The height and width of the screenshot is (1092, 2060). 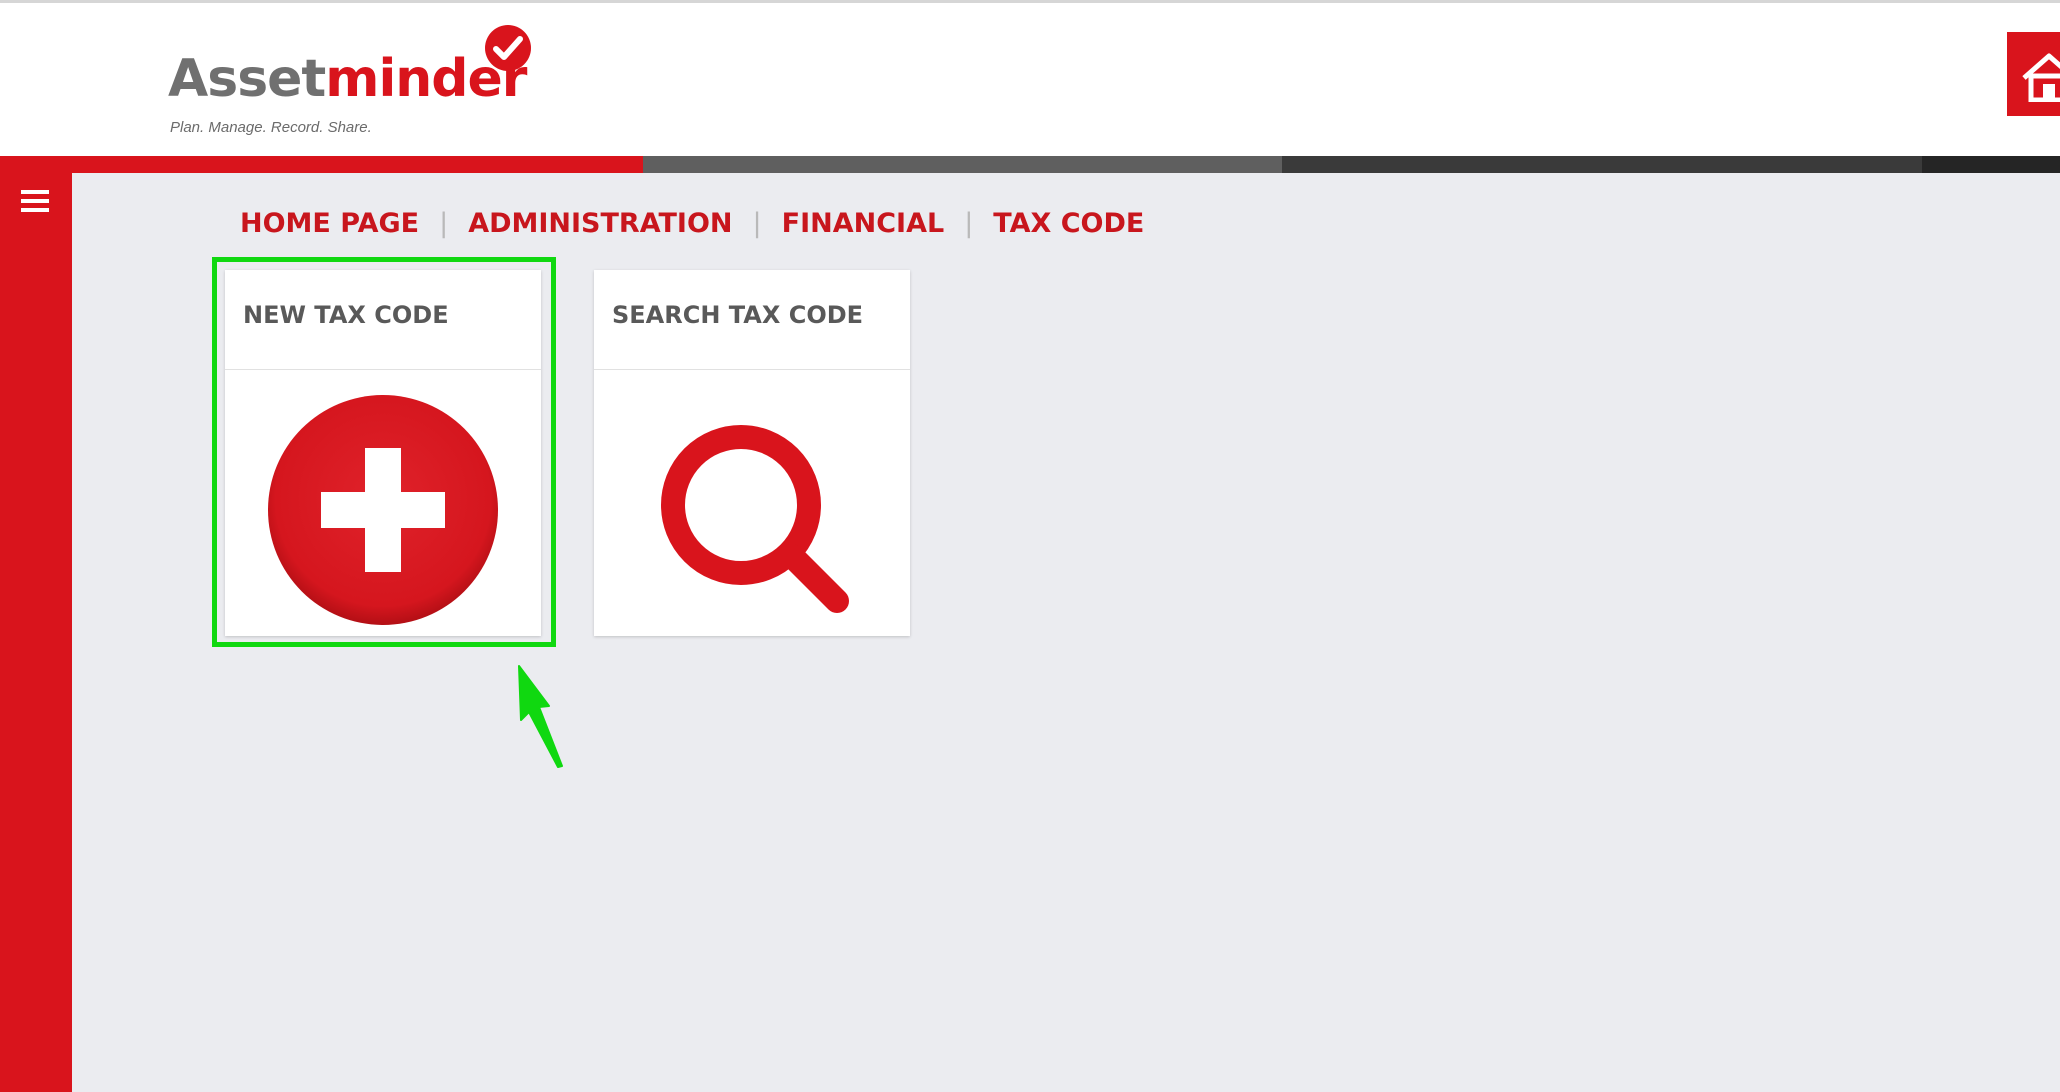 I want to click on breadcrumb-tax-code: TAX CODE, so click(x=1068, y=223).